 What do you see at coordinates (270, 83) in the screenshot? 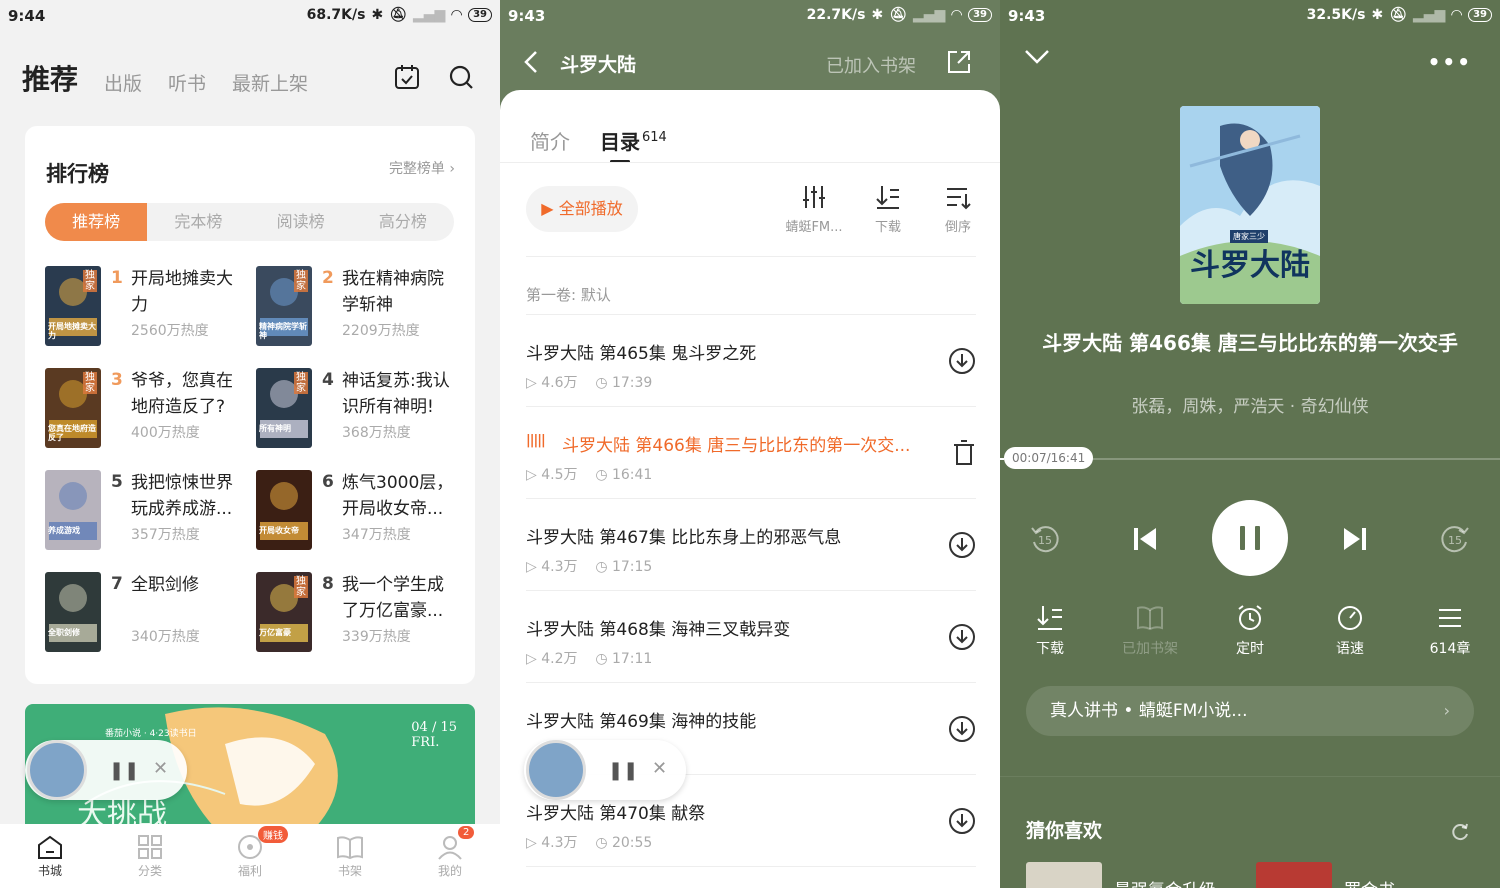
I see `tab-new: 最新上架` at bounding box center [270, 83].